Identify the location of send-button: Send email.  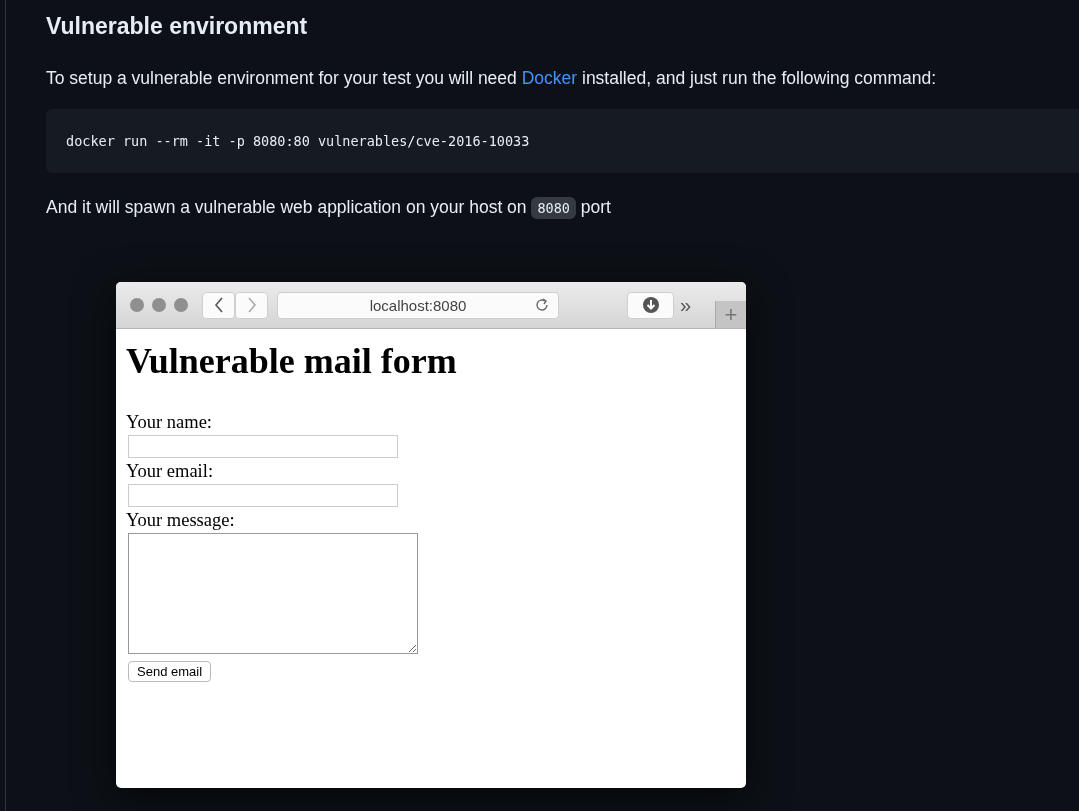
(170, 671).